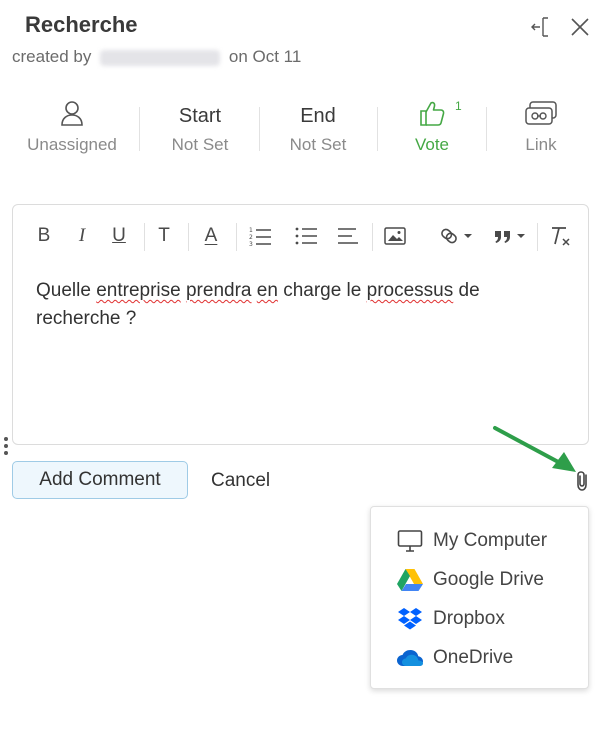 This screenshot has width=600, height=729. Describe the element at coordinates (541, 144) in the screenshot. I see `link-label: Link` at that location.